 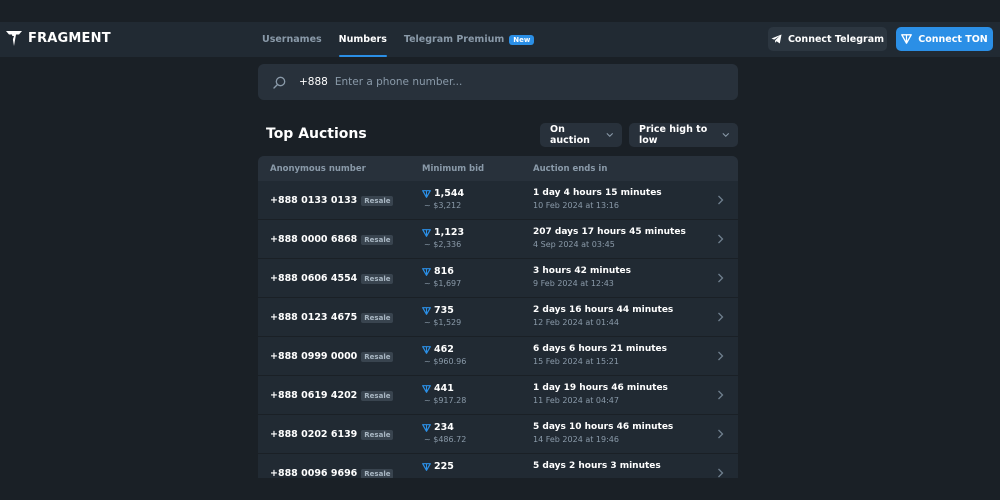 I want to click on end-date: 10 Feb 2024 at 13:16, so click(x=576, y=205).